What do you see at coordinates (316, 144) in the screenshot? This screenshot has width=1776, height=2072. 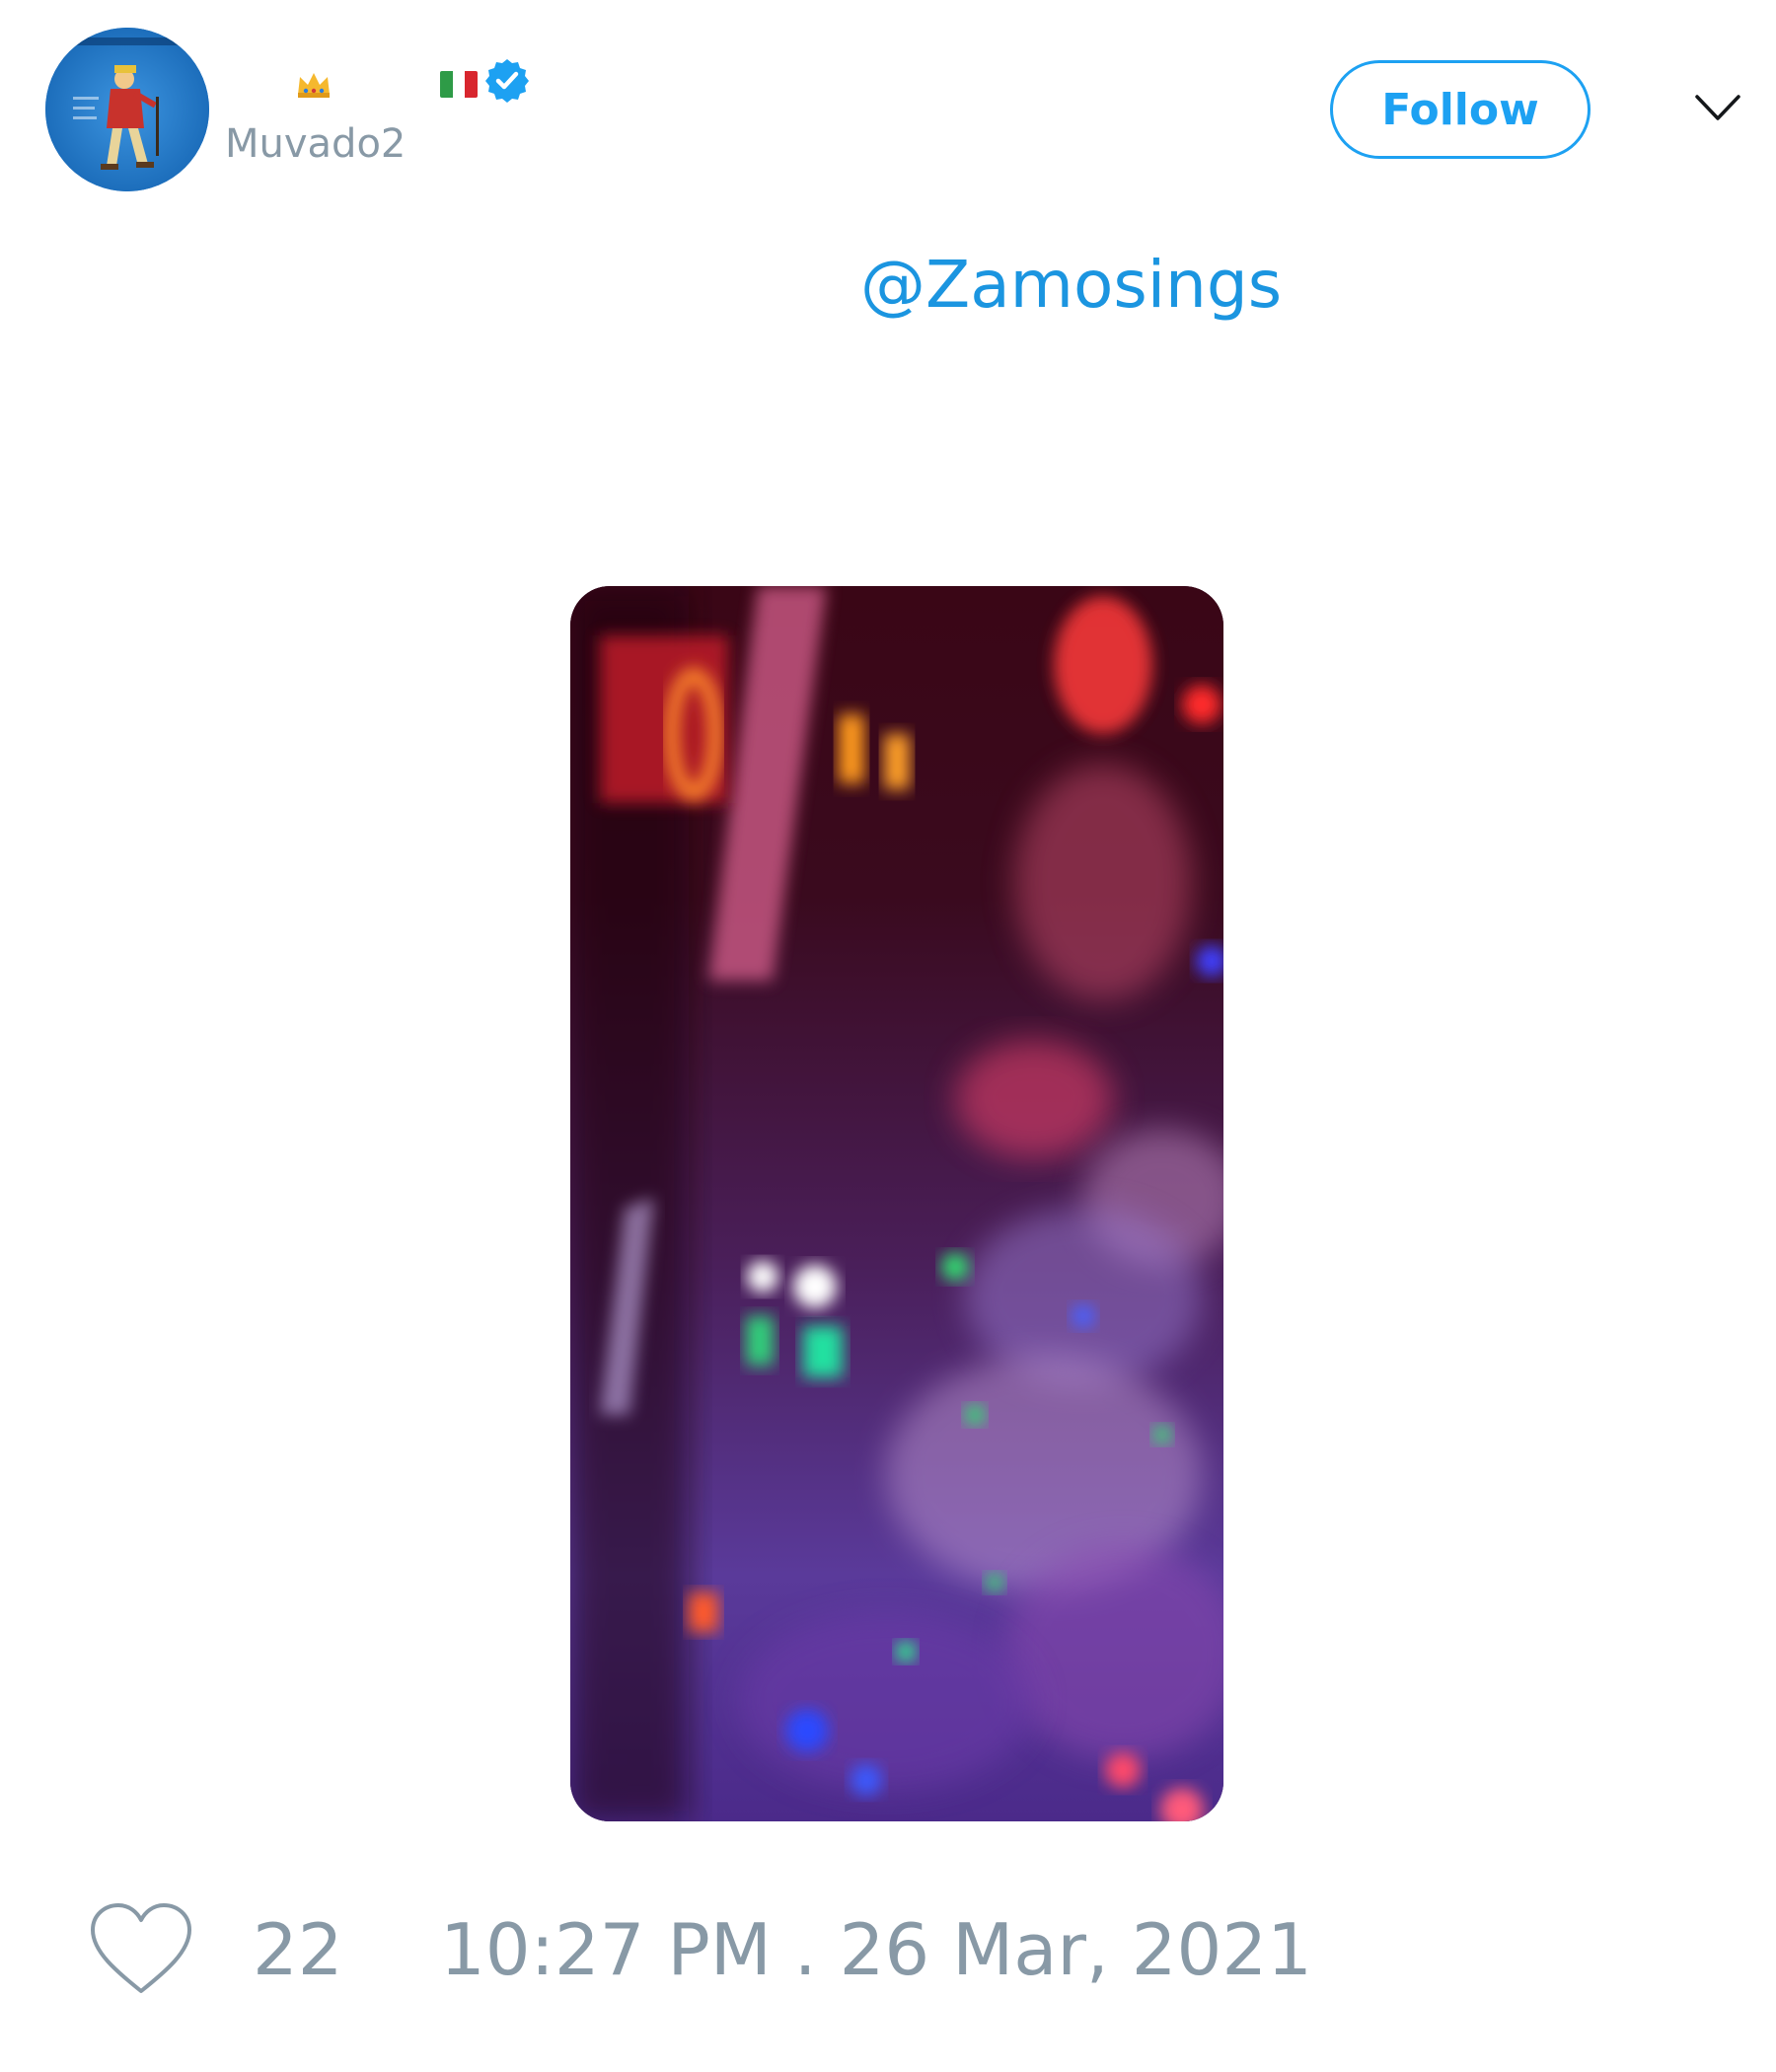 I see `author-handle: Muvado2` at bounding box center [316, 144].